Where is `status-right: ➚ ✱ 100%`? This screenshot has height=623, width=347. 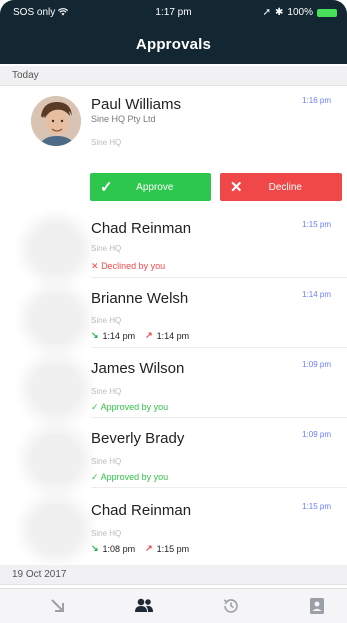 status-right: ➚ ✱ 100% is located at coordinates (300, 12).